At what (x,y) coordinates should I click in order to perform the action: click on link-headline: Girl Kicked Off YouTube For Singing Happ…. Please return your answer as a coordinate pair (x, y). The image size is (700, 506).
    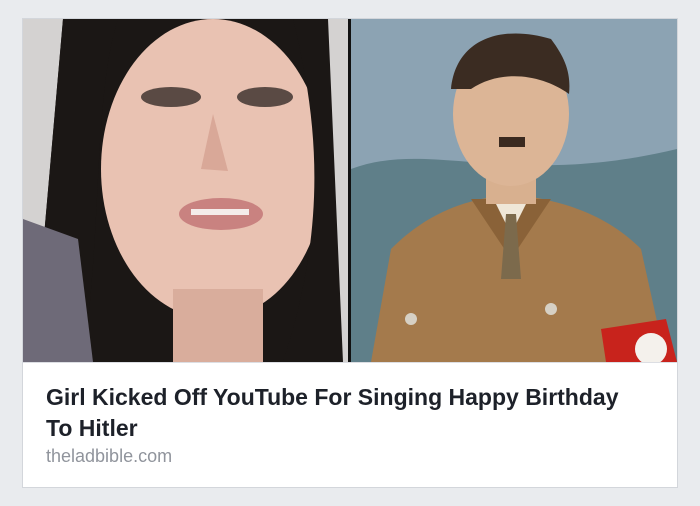
    Looking at the image, I should click on (346, 413).